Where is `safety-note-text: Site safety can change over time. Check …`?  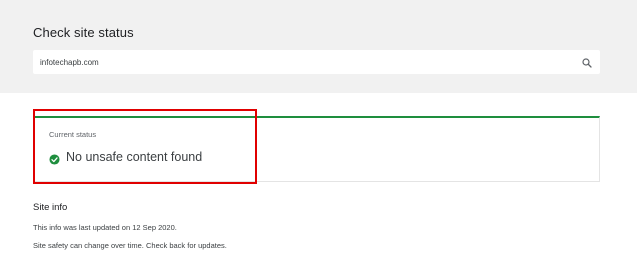
safety-note-text: Site safety can change over time. Check … is located at coordinates (130, 245).